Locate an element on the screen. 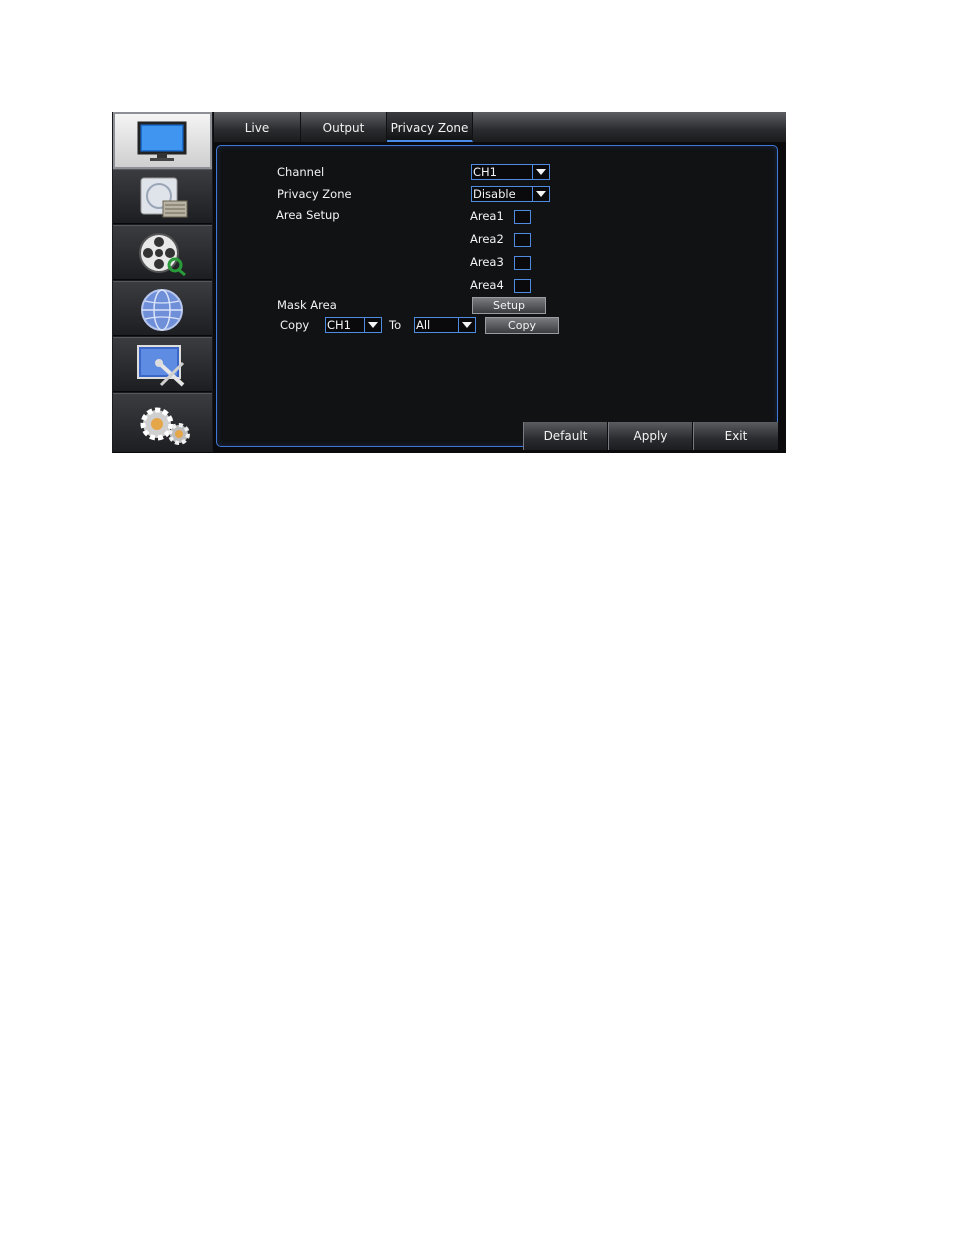 This screenshot has width=954, height=1235. tab-live: Live is located at coordinates (257, 127).